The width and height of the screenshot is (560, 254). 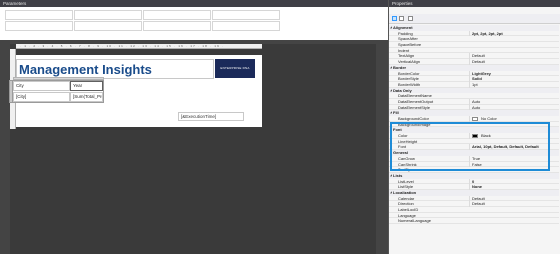 I want to click on property-value-text: LightGrey, so click(x=481, y=73).